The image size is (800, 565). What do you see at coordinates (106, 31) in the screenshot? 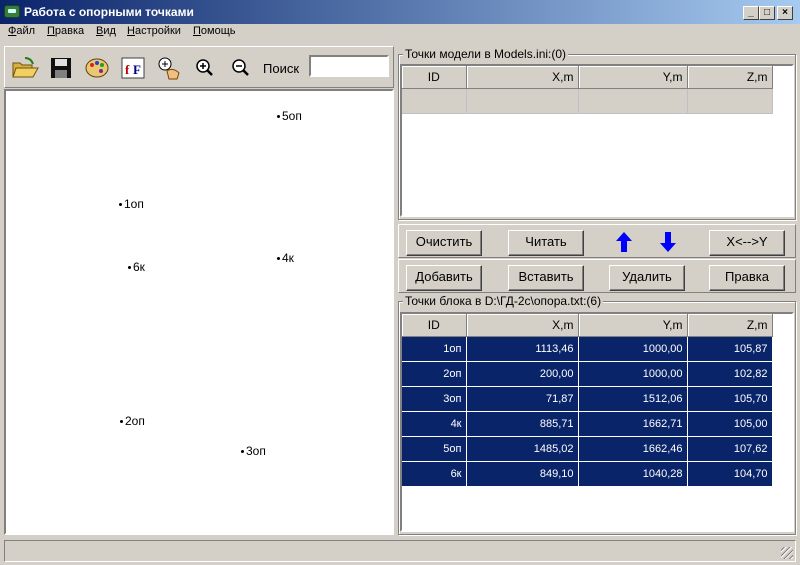
I see `menu-view: Вид` at bounding box center [106, 31].